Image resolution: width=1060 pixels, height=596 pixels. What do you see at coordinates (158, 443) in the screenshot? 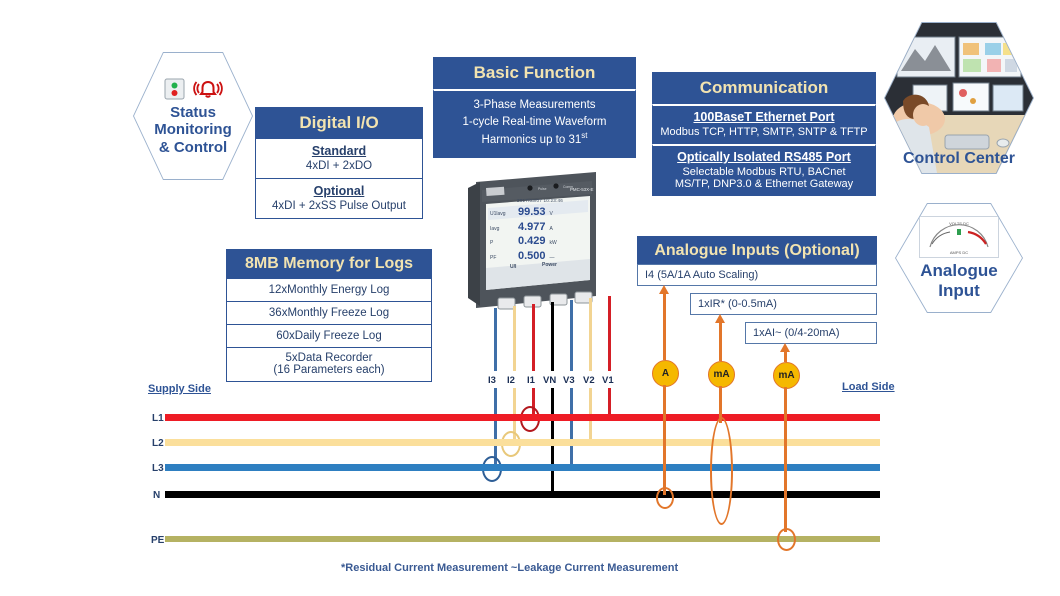
I see `busbar-label-l2: L2` at bounding box center [158, 443].